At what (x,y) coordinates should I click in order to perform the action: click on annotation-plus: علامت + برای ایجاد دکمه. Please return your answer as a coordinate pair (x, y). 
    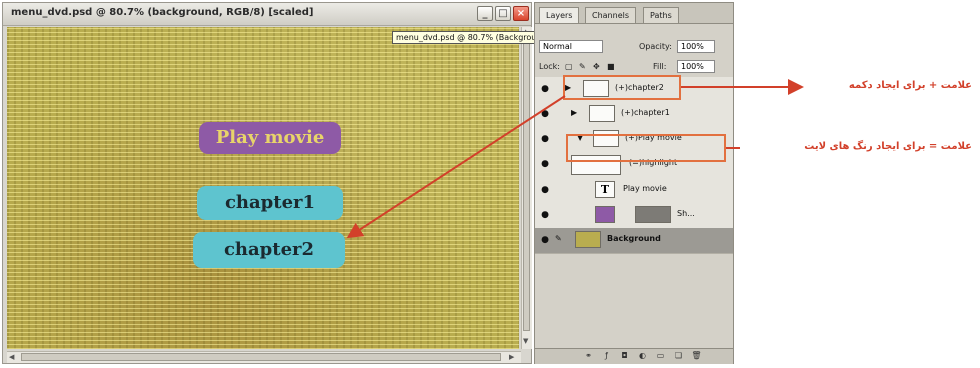
    Looking at the image, I should click on (910, 85).